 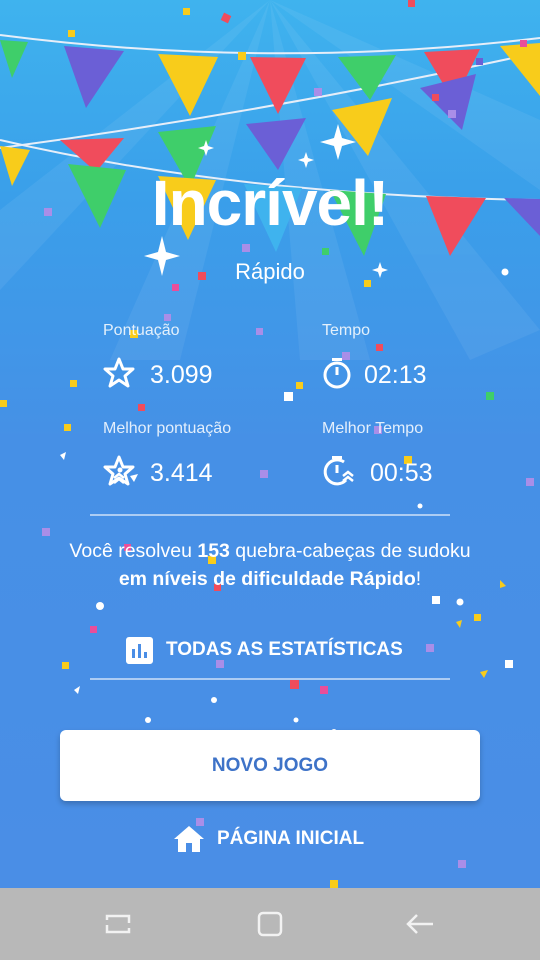 I want to click on solved-count: 153, so click(x=213, y=551).